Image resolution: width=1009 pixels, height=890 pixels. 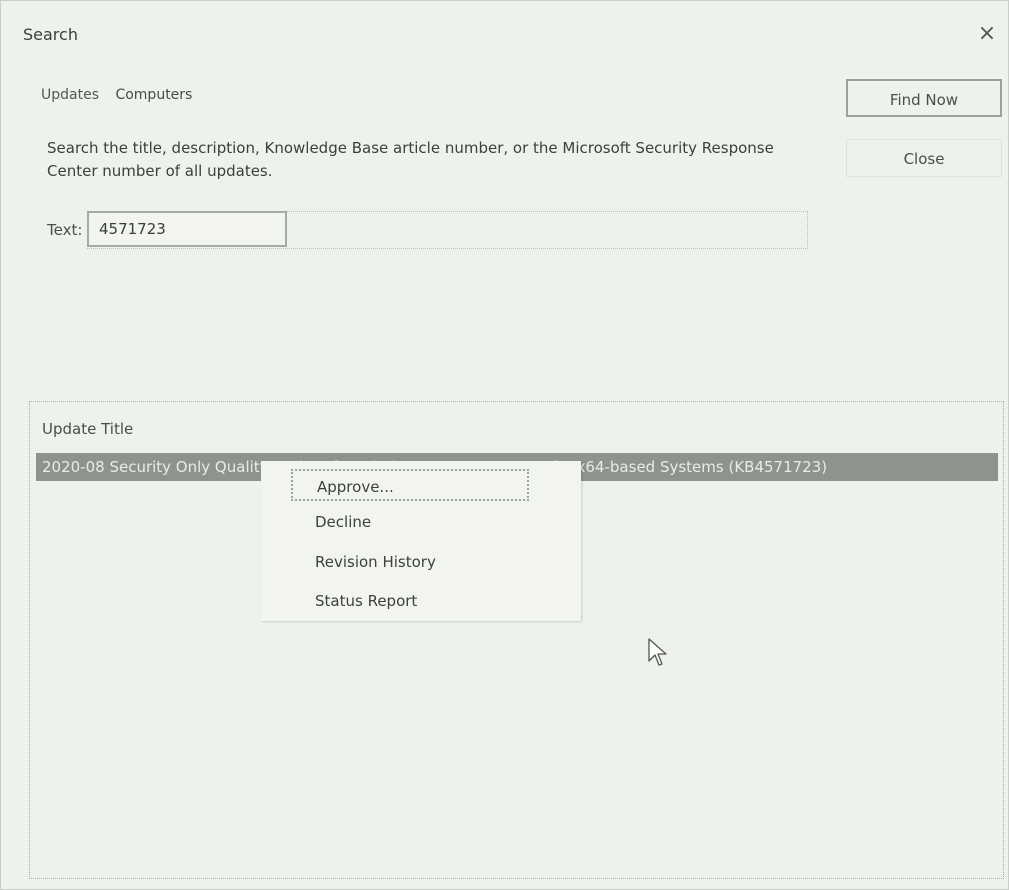 I want to click on tab-computers: Computers, so click(x=153, y=95).